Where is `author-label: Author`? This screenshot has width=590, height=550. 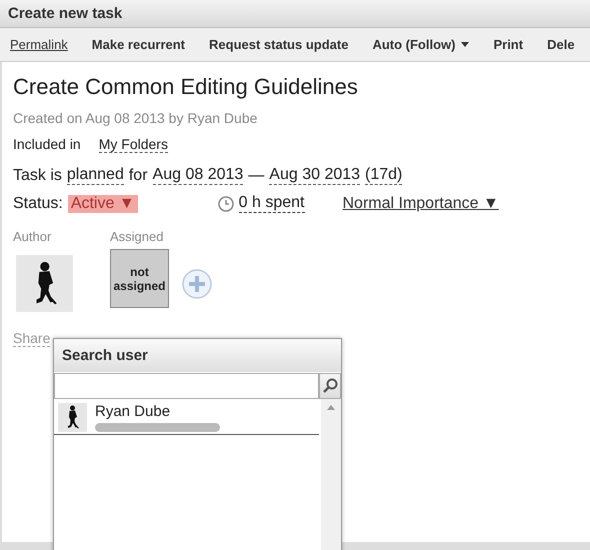 author-label: Author is located at coordinates (32, 236).